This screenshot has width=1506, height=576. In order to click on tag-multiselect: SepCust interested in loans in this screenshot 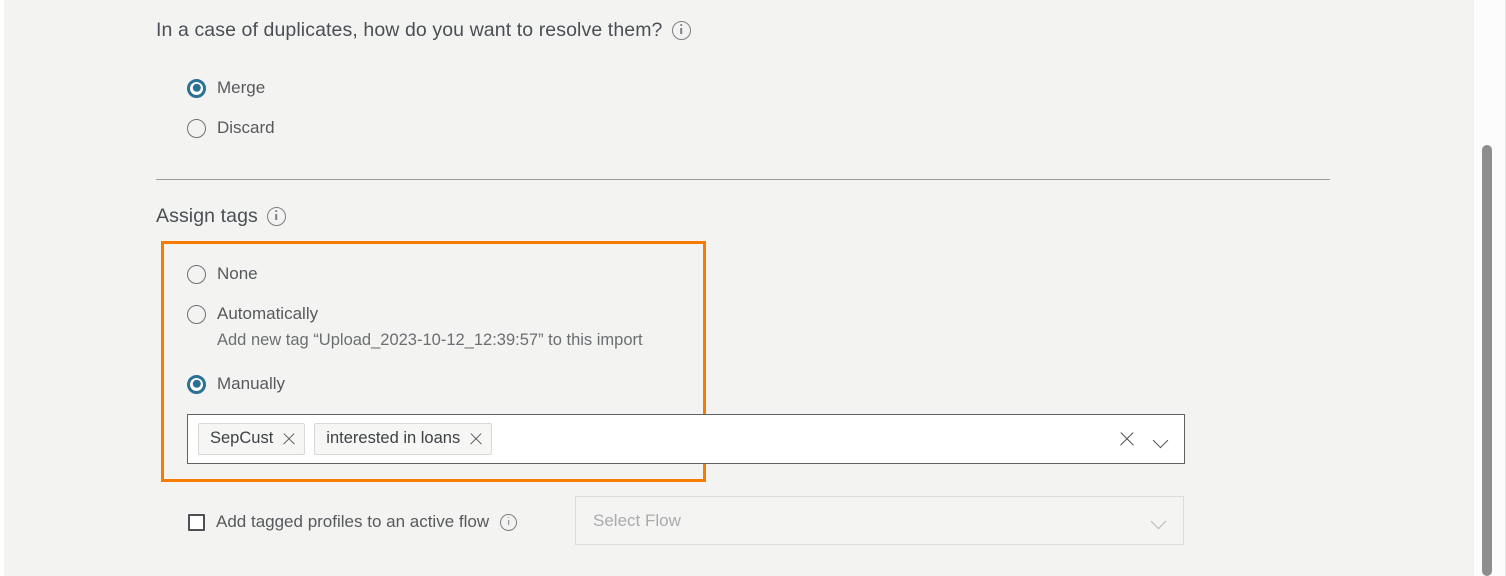, I will do `click(686, 439)`.